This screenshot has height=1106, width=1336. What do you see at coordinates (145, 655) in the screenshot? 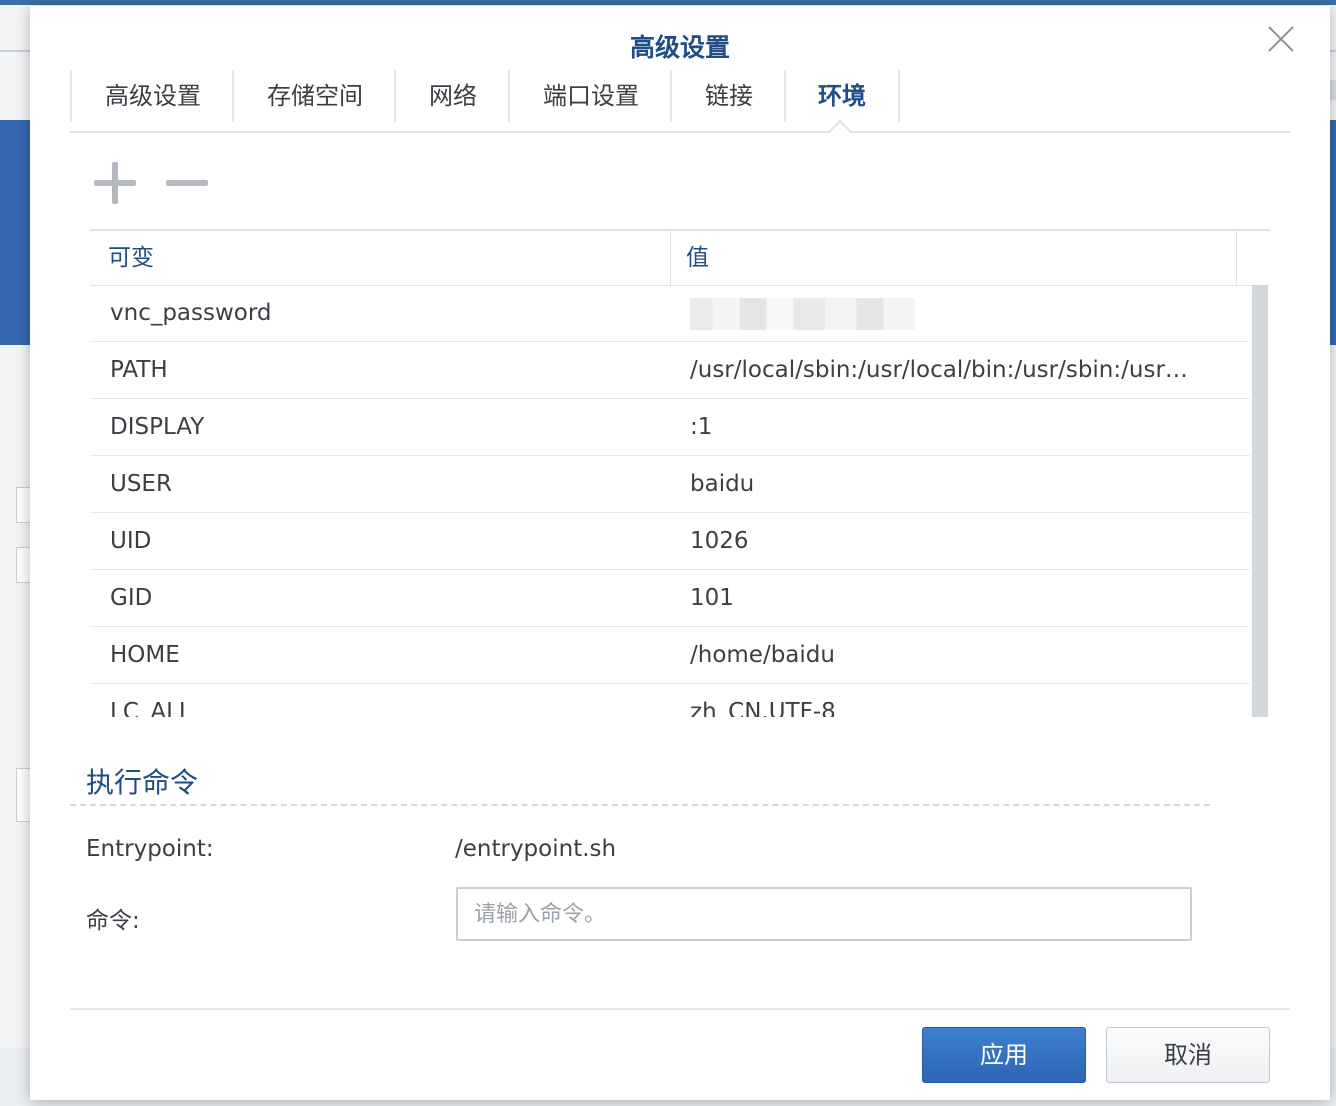
I see `variable-name: HOME` at bounding box center [145, 655].